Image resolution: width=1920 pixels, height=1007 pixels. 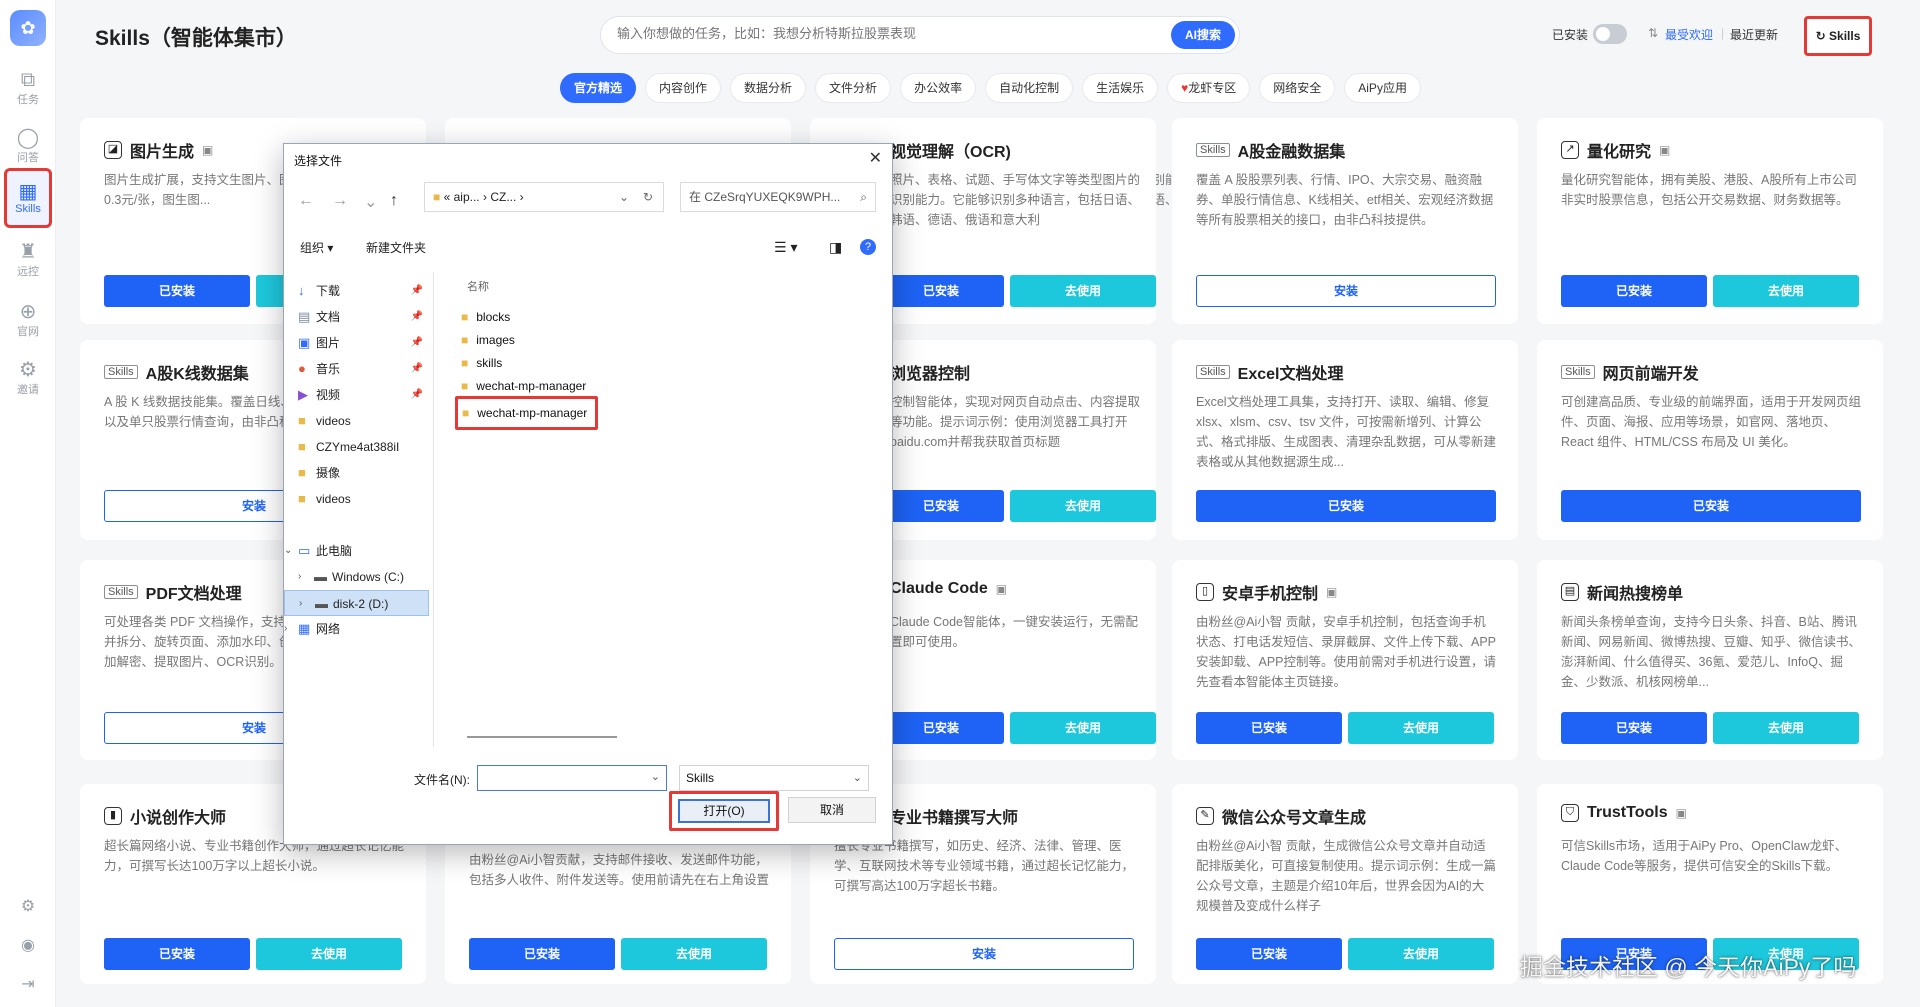 I want to click on file-row-wechat-highlighted: ■ wechat-mp-manager, so click(x=527, y=413).